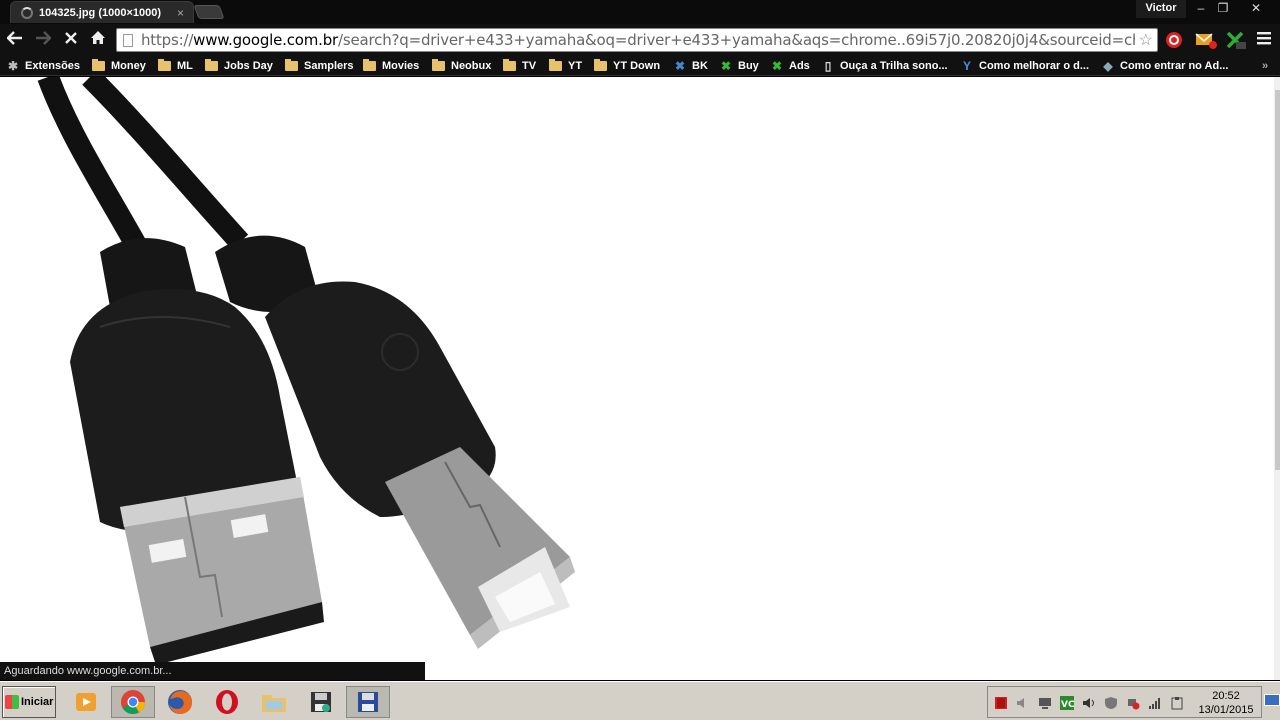 This screenshot has height=720, width=1280. I want to click on profile-name: Victor, so click(1161, 9).